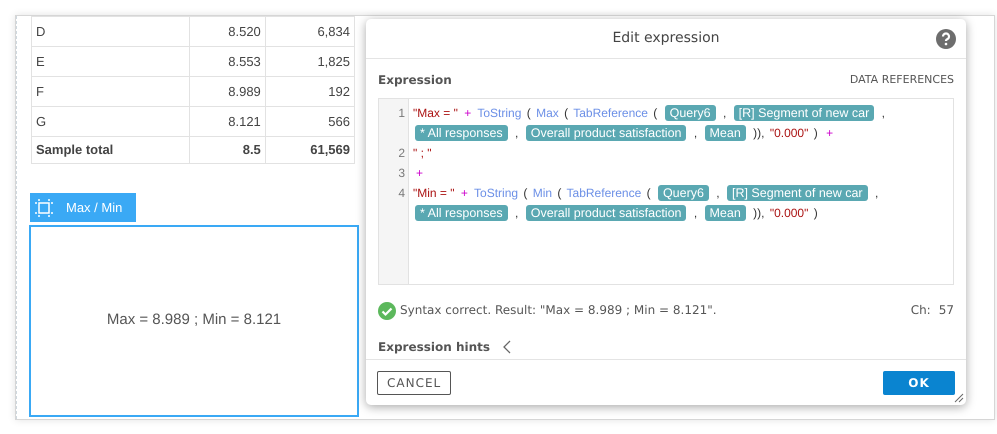  What do you see at coordinates (227, 91) in the screenshot?
I see `table-cell: 8.989` at bounding box center [227, 91].